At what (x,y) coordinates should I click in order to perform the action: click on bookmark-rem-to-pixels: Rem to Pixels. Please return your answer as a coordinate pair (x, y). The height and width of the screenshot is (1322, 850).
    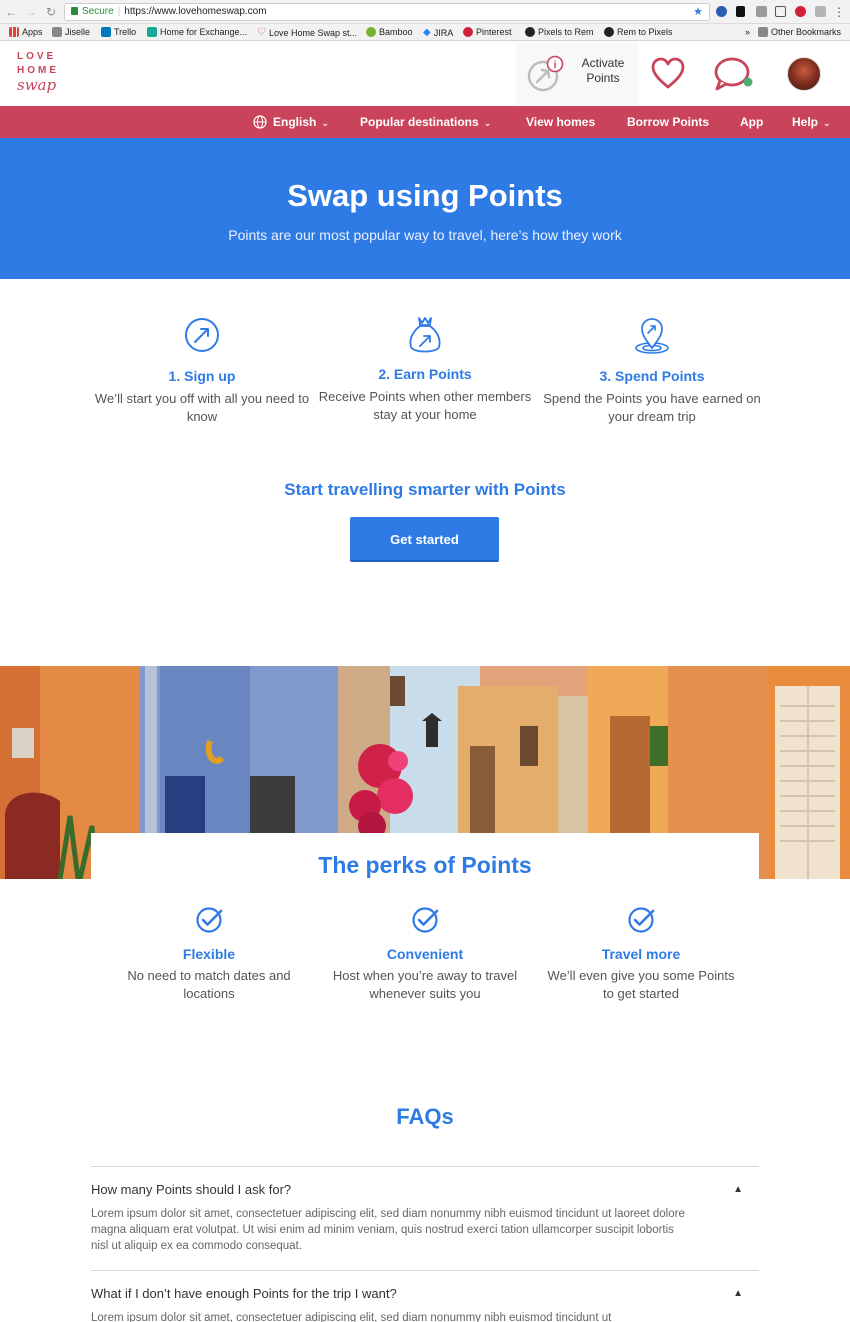
    Looking at the image, I should click on (638, 32).